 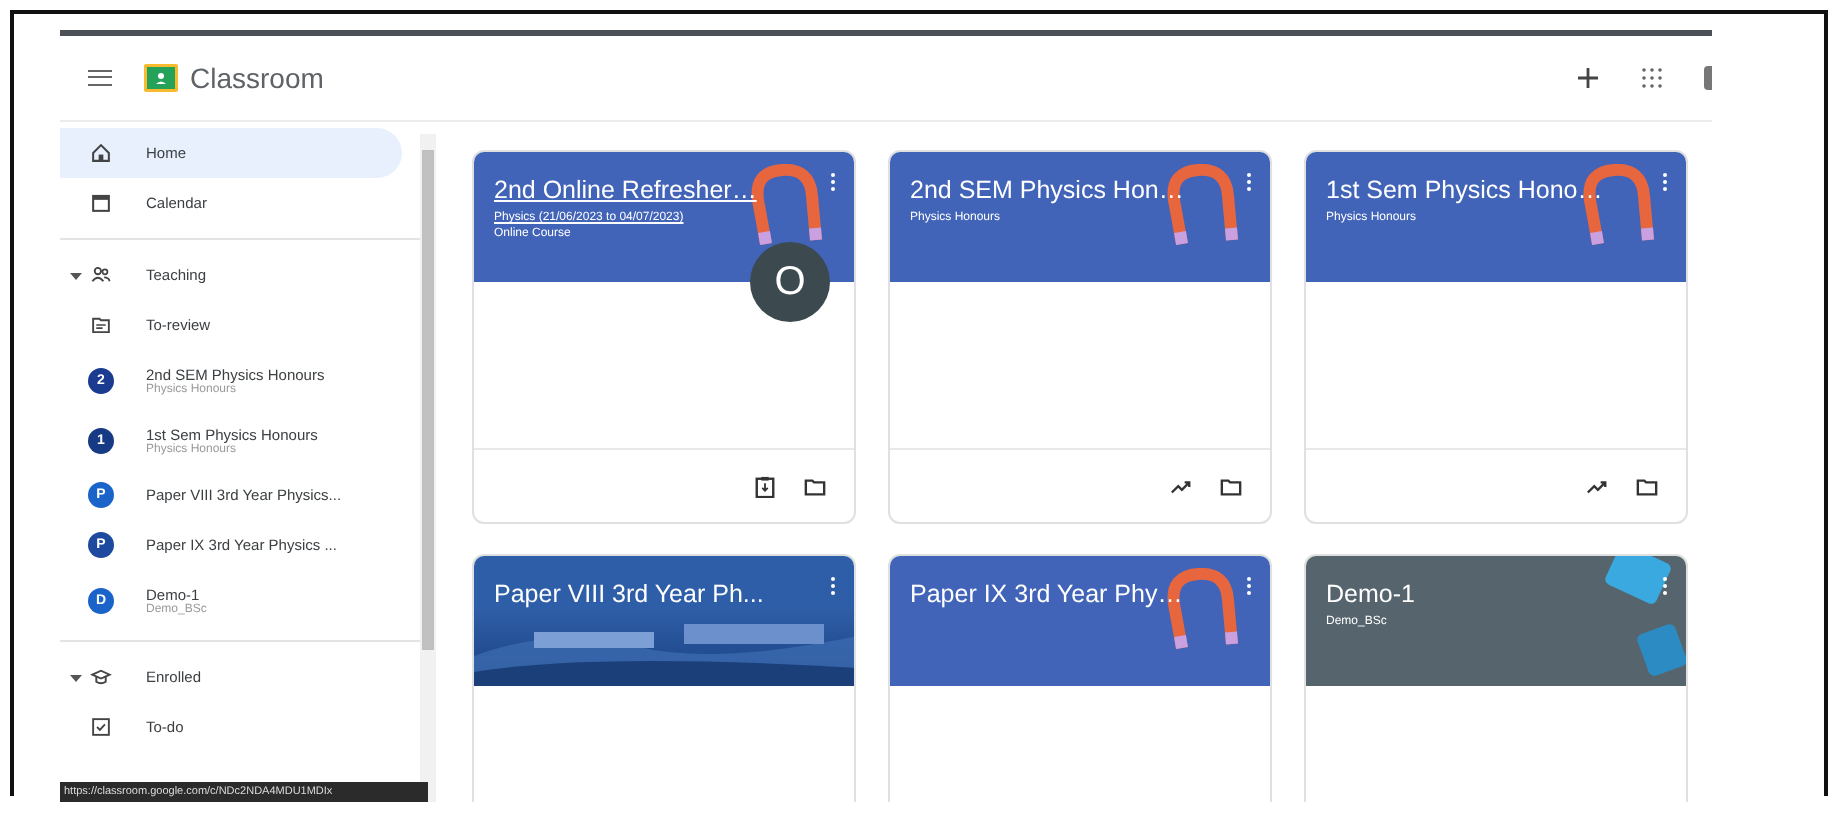 I want to click on card-title: Demo-1, so click(x=1370, y=594).